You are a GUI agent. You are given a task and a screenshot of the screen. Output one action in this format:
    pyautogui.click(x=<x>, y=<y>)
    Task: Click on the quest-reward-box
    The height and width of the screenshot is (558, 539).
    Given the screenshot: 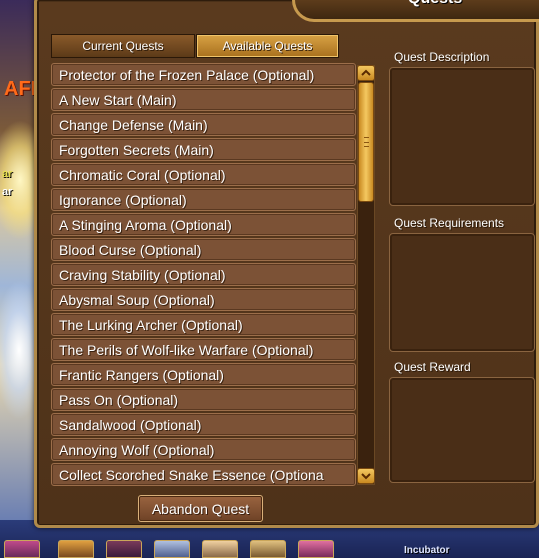 What is the action you would take?
    pyautogui.click(x=462, y=430)
    